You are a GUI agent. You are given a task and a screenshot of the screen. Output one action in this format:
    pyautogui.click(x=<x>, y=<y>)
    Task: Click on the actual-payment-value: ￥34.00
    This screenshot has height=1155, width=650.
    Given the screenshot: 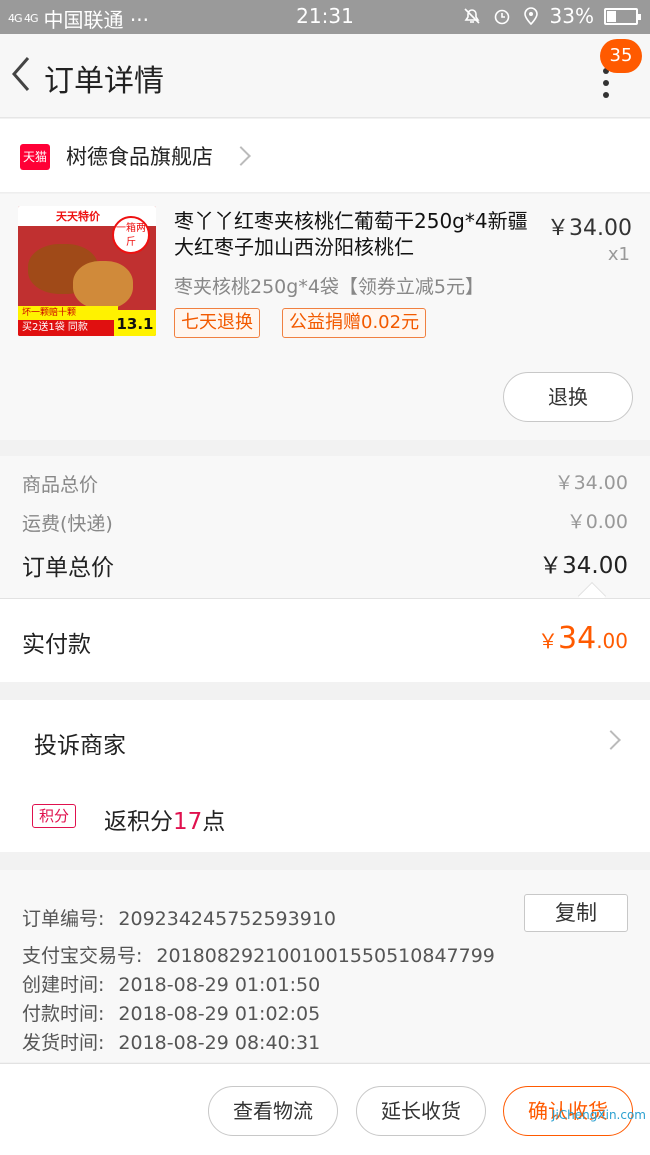 What is the action you would take?
    pyautogui.click(x=583, y=638)
    